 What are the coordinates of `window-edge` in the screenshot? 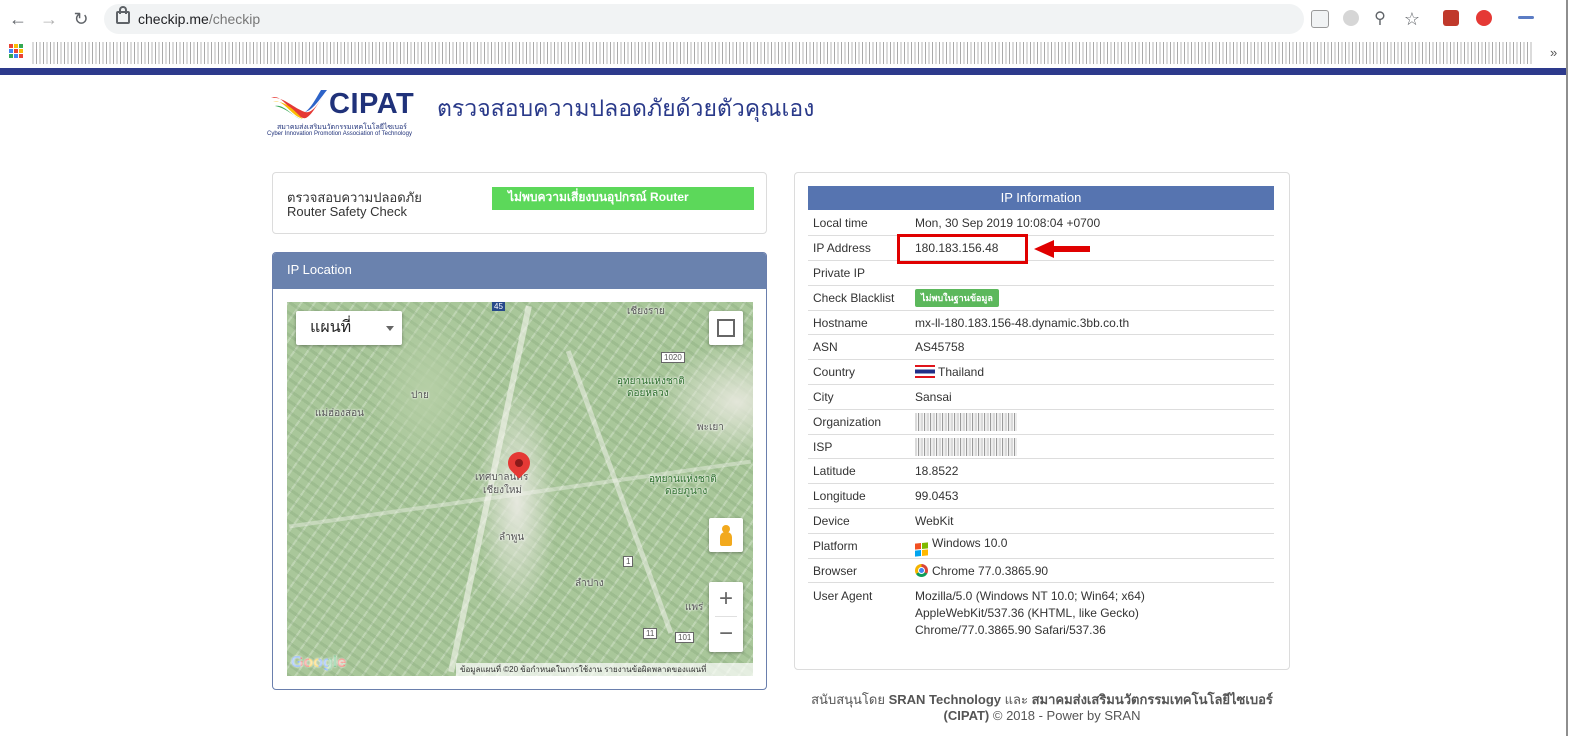 It's located at (1567, 368).